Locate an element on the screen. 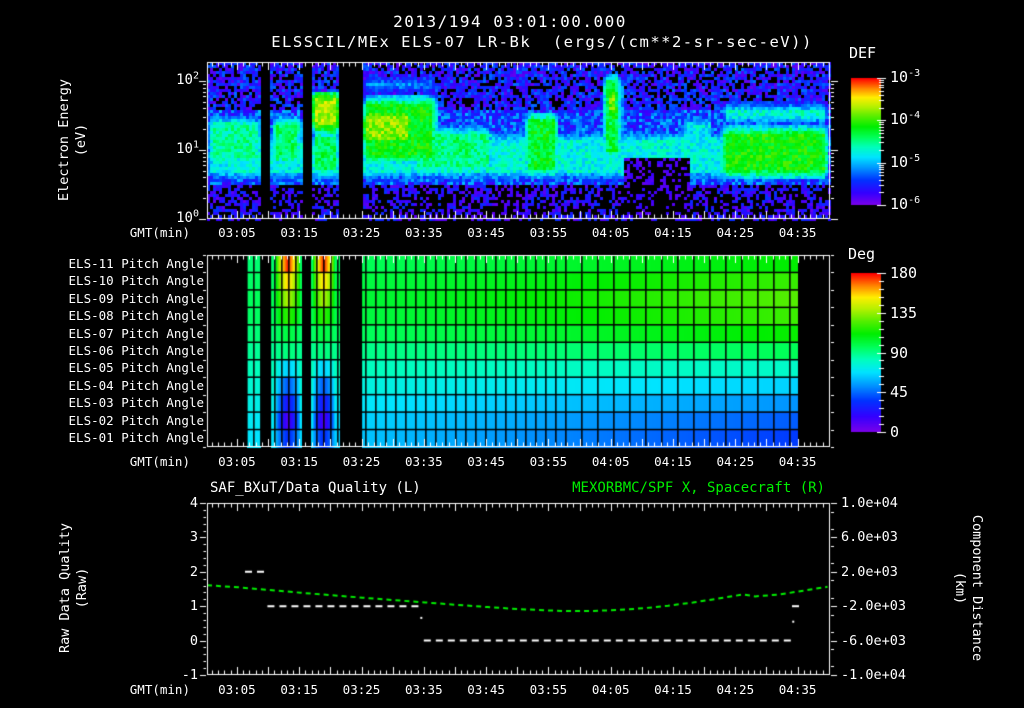  gmt-label-spectrogram: GMT(min) is located at coordinates (159, 232).